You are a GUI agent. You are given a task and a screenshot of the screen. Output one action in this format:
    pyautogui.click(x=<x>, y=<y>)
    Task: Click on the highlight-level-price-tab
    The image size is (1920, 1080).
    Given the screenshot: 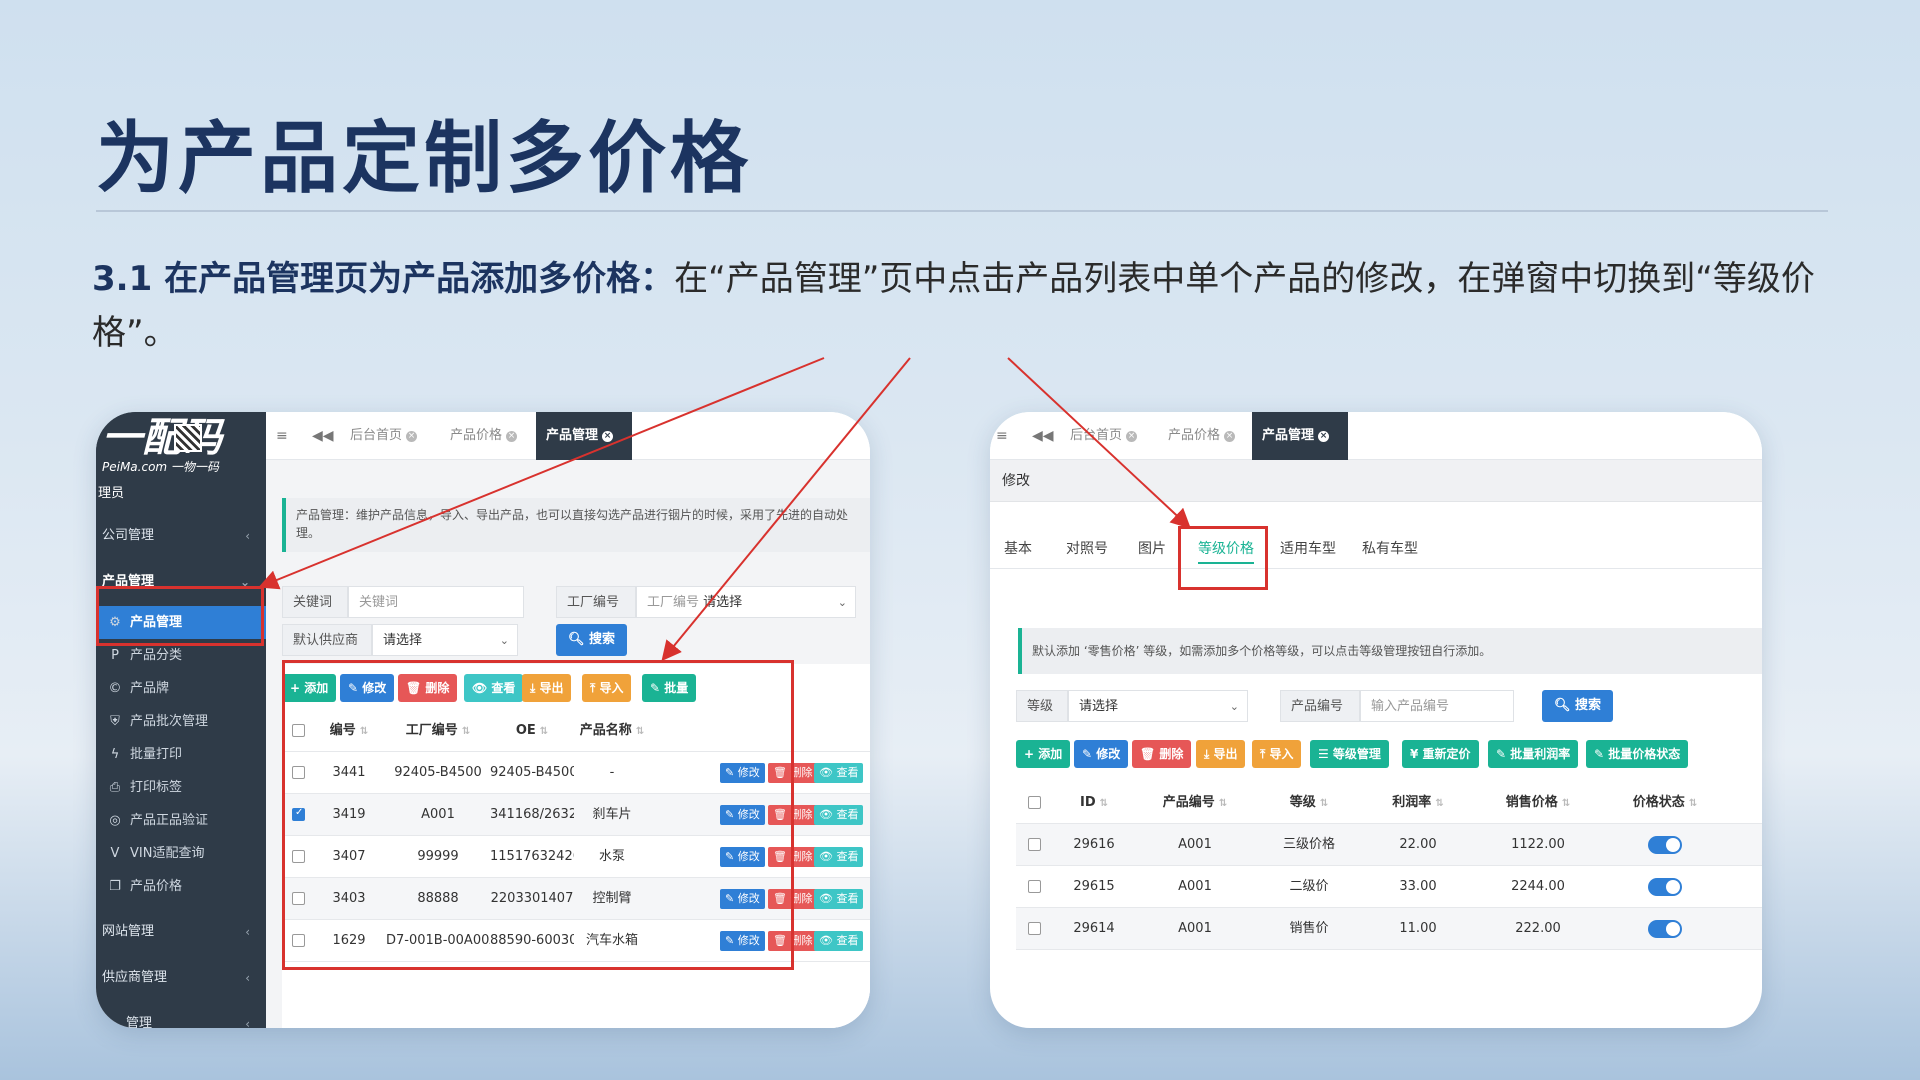 What is the action you would take?
    pyautogui.click(x=1223, y=558)
    